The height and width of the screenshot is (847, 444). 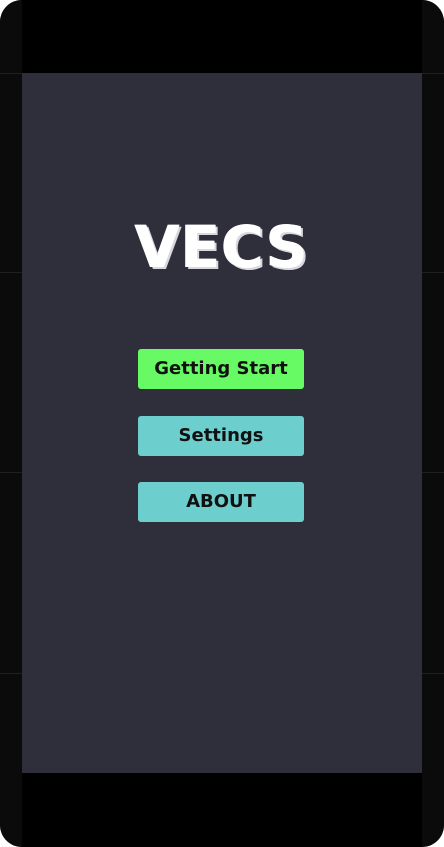 I want to click on settings-button: Settings, so click(x=221, y=436).